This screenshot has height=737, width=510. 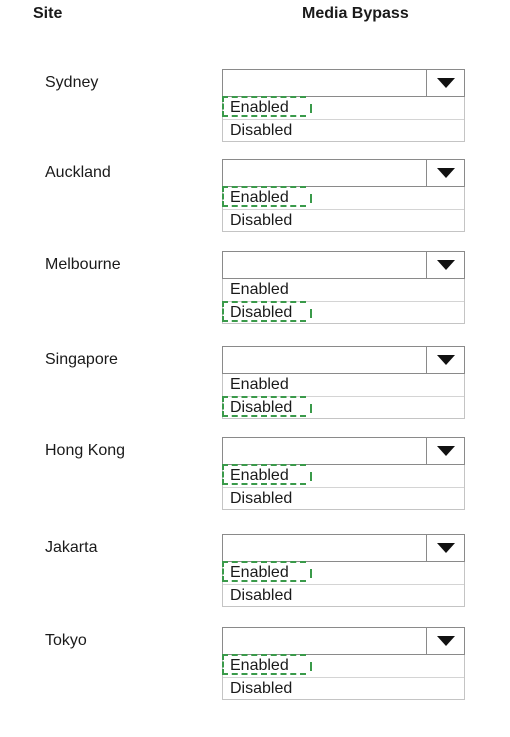 I want to click on column-header-media-bypass: Media Bypass, so click(x=355, y=13).